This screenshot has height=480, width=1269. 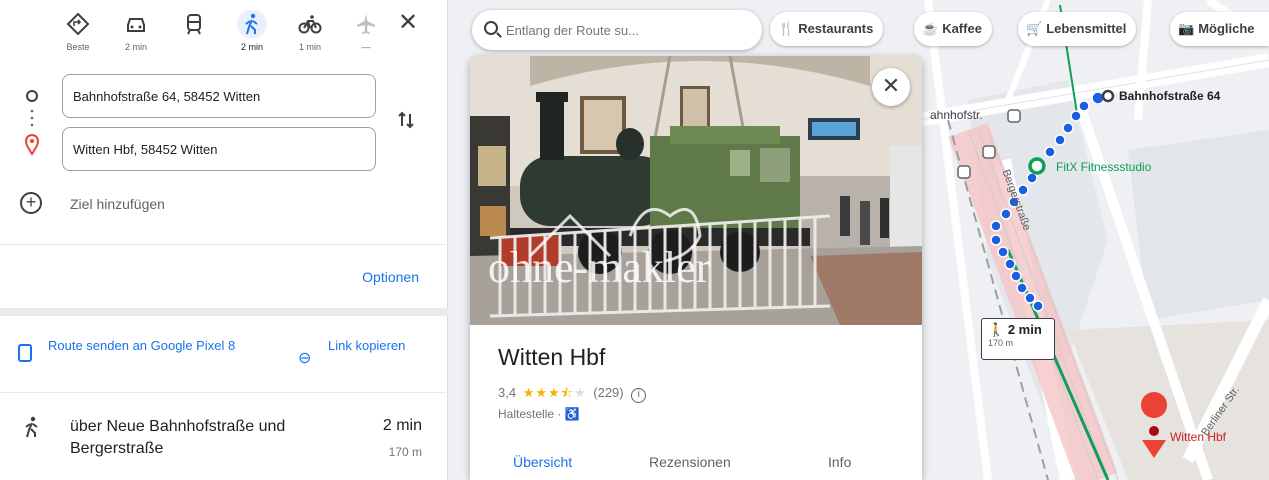 I want to click on mode-walk-label: 2 min, so click(x=251, y=47).